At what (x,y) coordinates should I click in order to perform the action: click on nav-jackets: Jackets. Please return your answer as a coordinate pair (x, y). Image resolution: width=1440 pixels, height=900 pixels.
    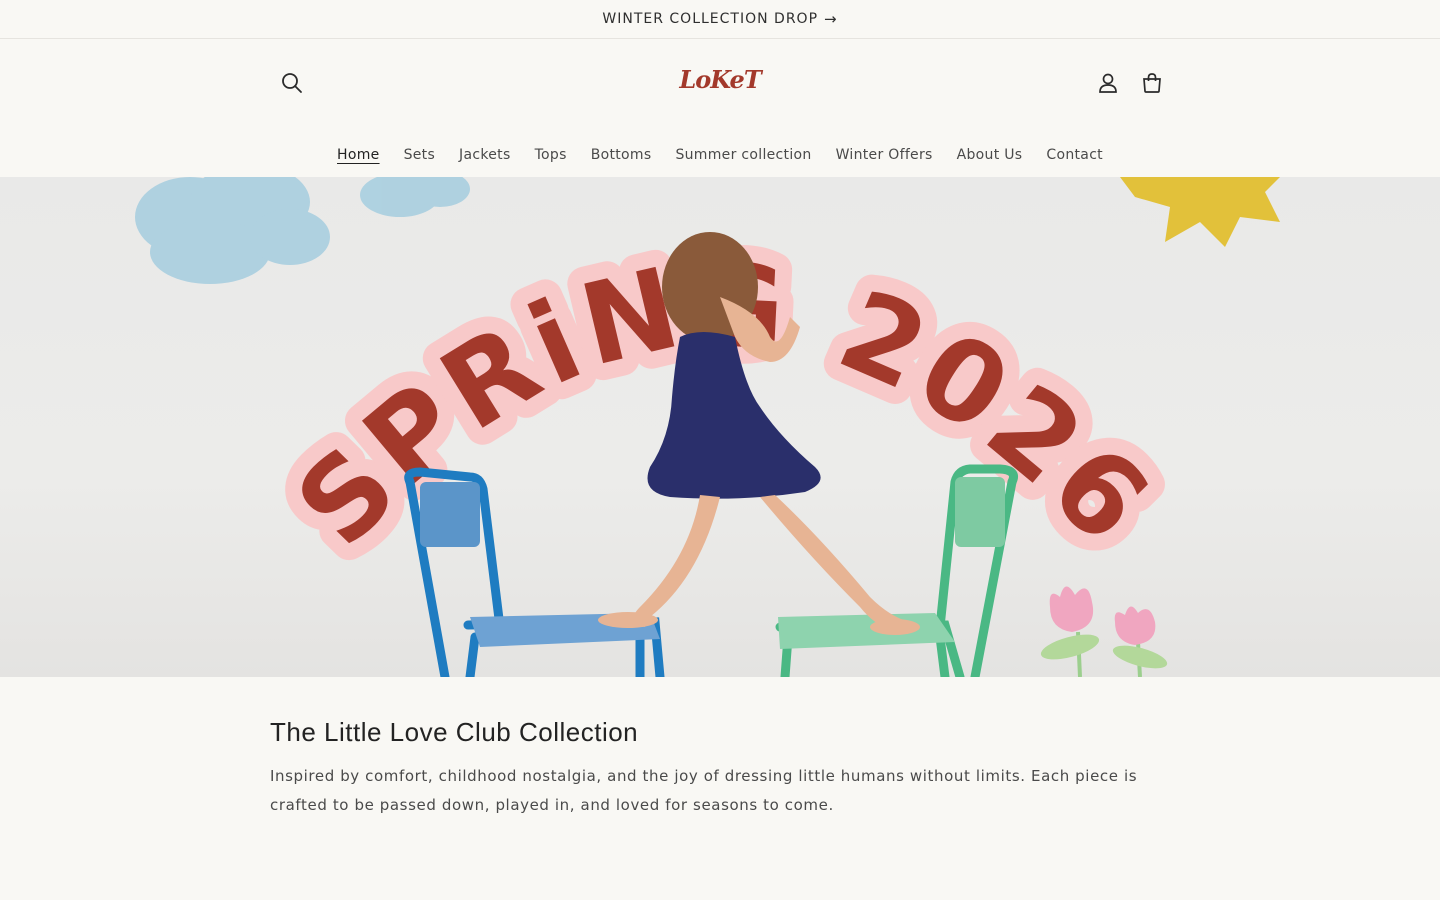
    Looking at the image, I should click on (485, 155).